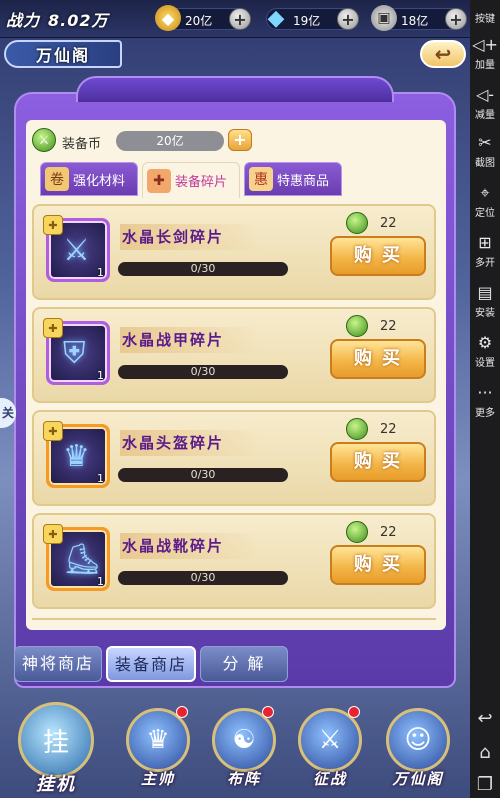 Image resolution: width=500 pixels, height=798 pixels. I want to click on sidebar-item-label: 加量, so click(485, 65).